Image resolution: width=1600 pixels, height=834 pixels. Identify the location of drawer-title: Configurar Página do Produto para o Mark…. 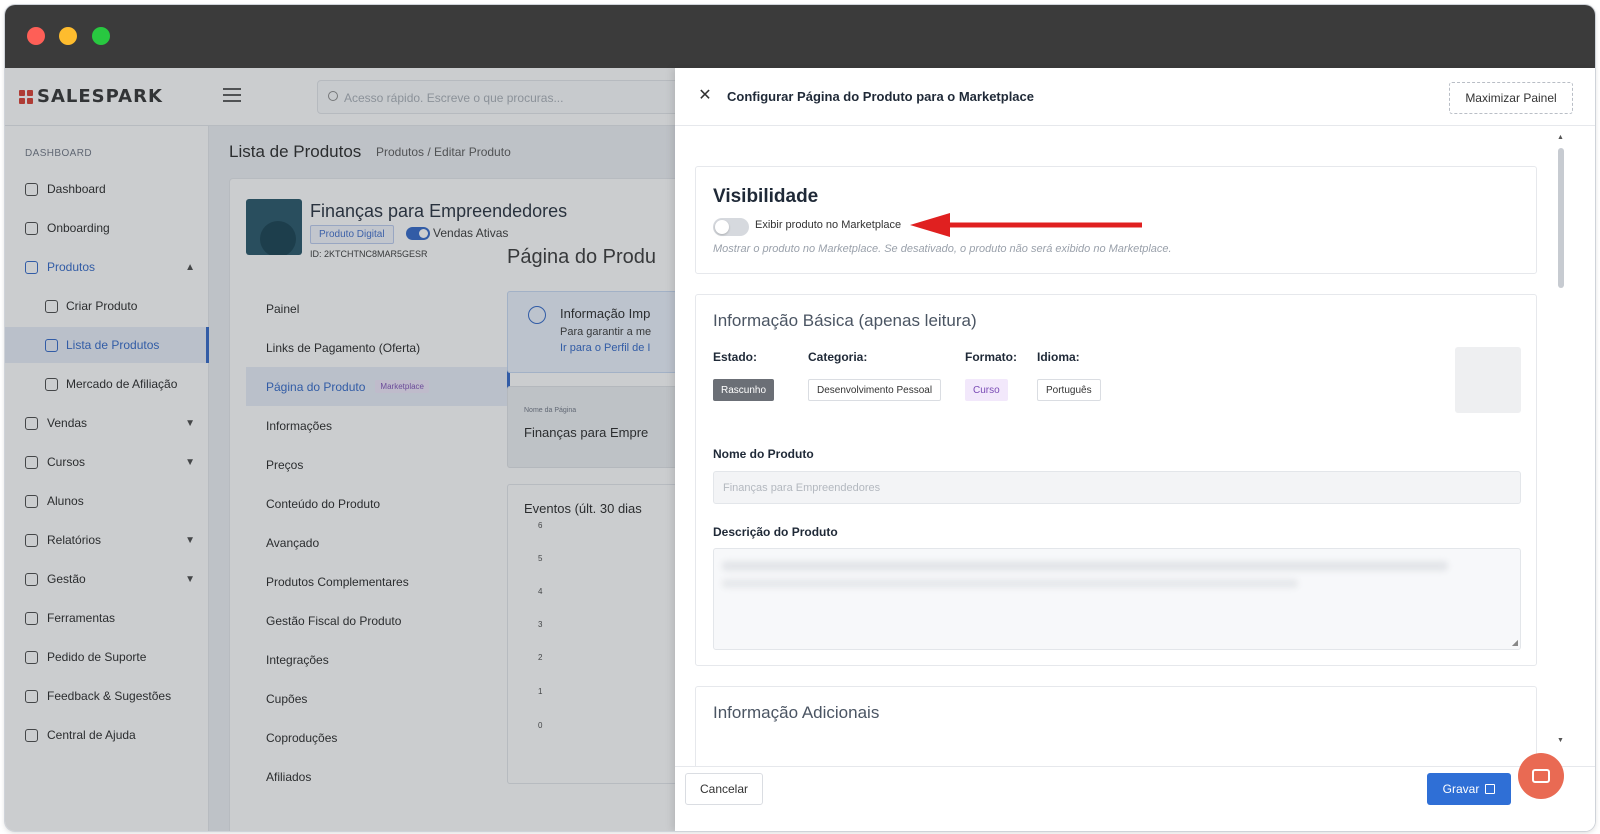
(880, 96).